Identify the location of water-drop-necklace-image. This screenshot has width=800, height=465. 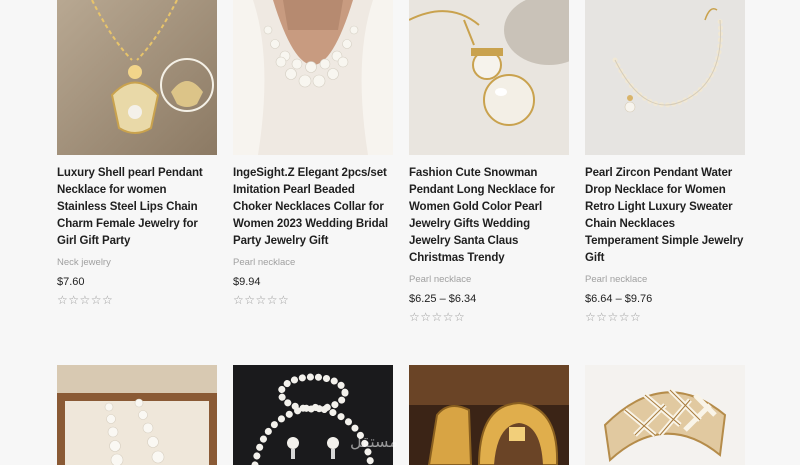
(665, 77).